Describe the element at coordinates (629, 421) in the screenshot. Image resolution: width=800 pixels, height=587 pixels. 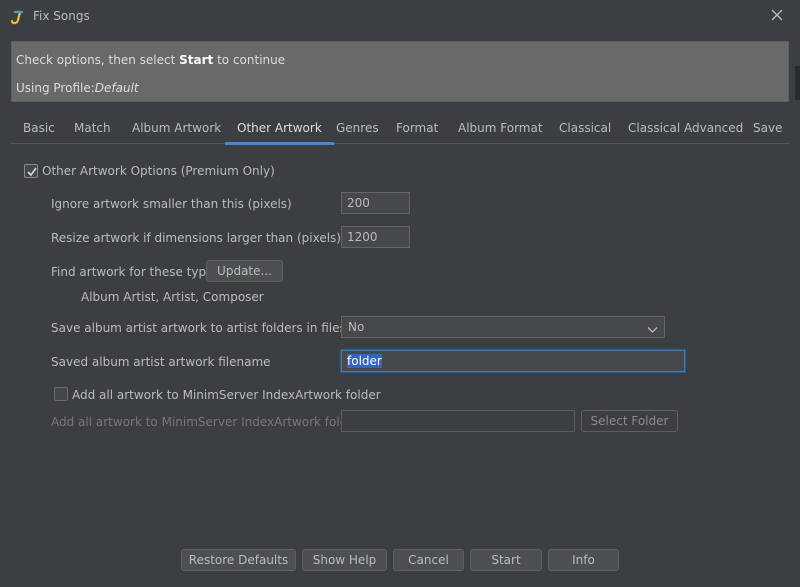
I see `select-folder-button: Select Folder` at that location.